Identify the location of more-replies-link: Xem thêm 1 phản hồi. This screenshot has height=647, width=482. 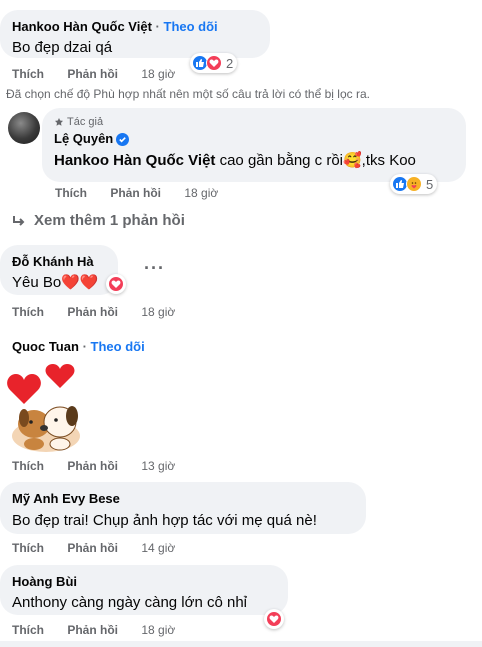
(98, 220).